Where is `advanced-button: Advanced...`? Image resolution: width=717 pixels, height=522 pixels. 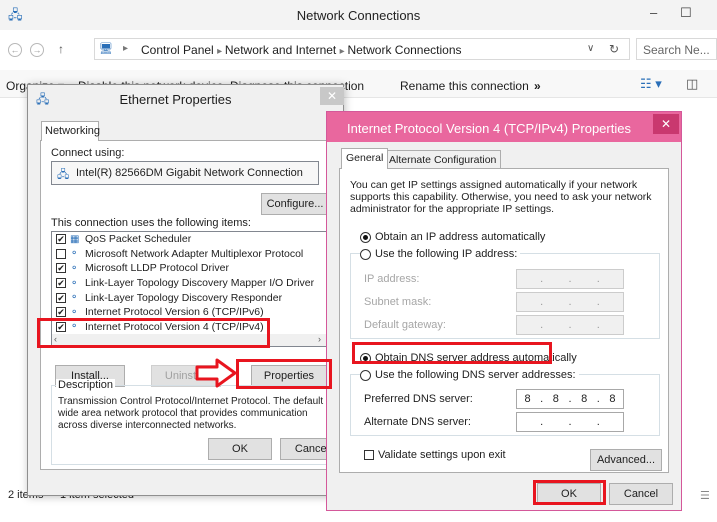
advanced-button: Advanced... is located at coordinates (626, 460).